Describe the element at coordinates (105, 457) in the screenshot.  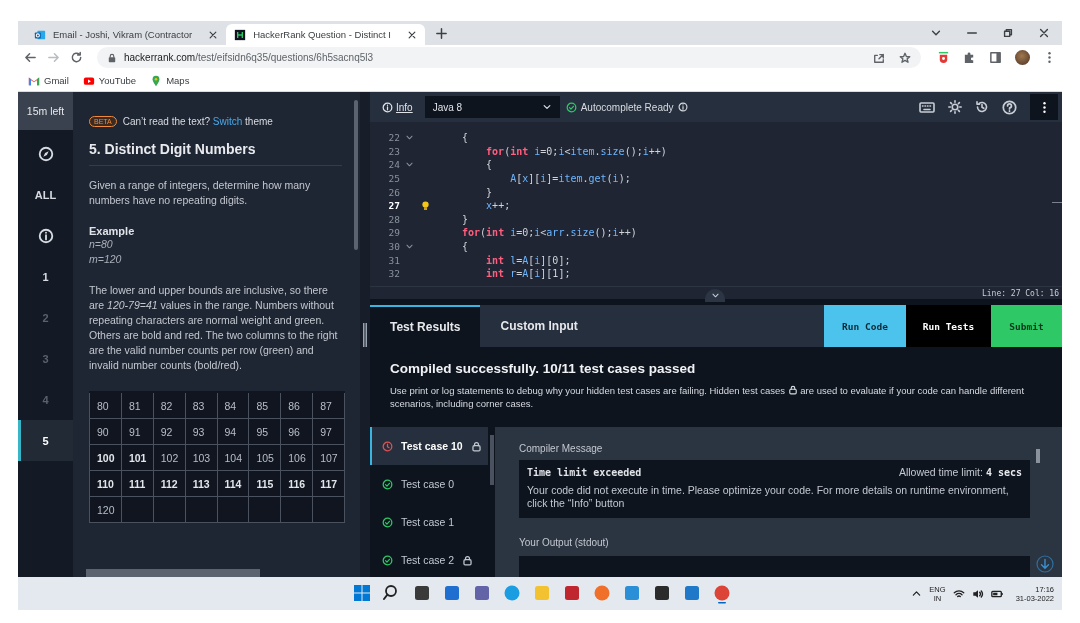
I see `table-cell: 100` at that location.